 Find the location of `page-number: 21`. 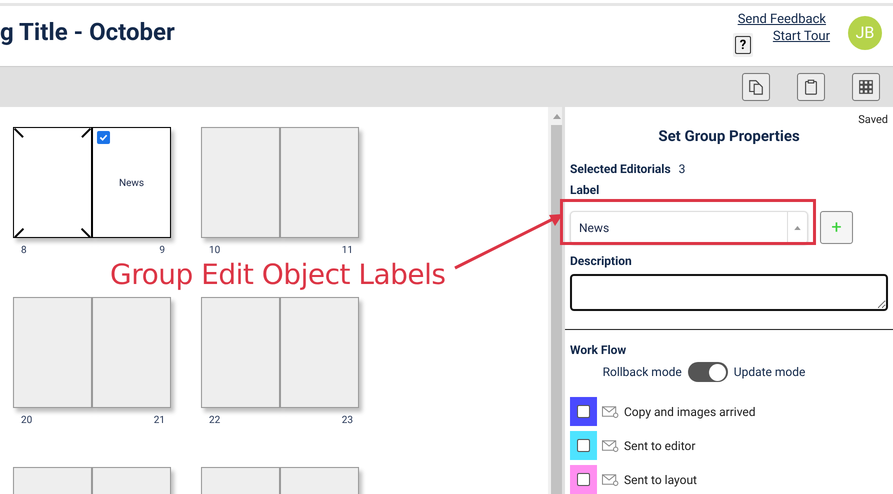

page-number: 21 is located at coordinates (159, 421).